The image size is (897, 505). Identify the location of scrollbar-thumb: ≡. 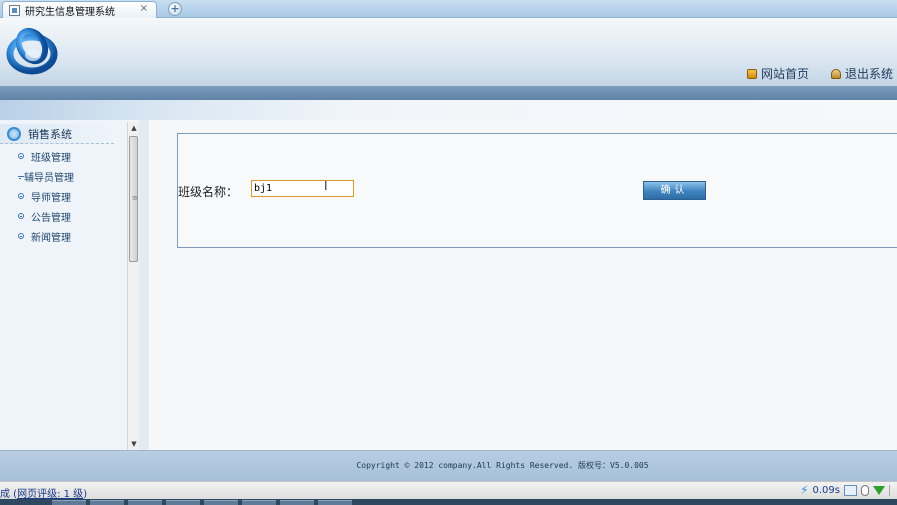
(133, 199).